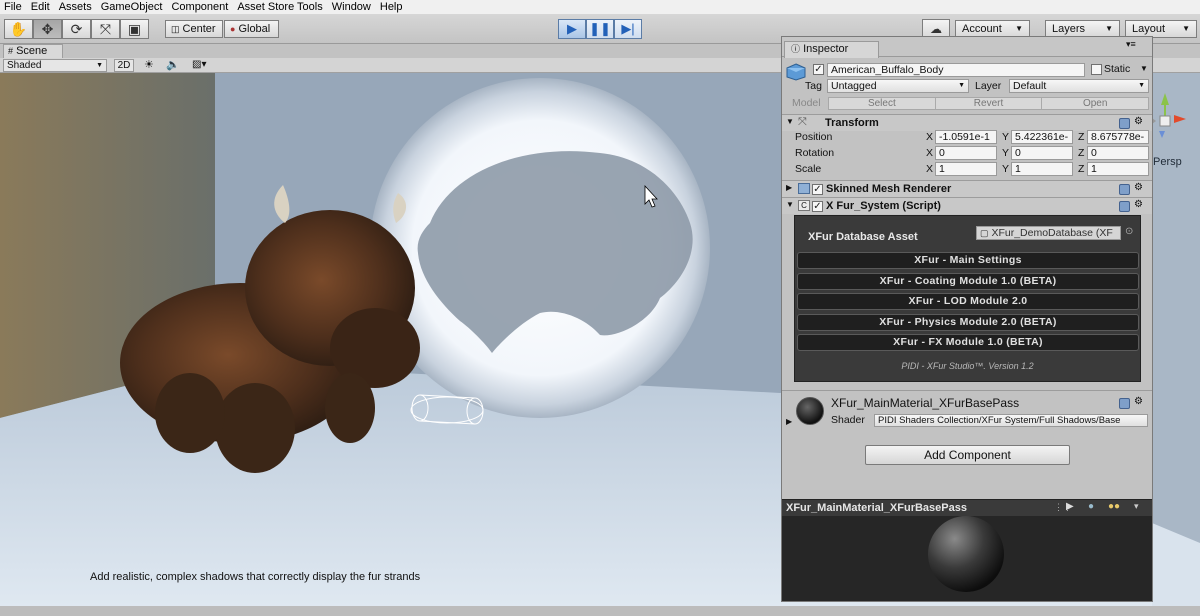 This screenshot has height=616, width=1200. What do you see at coordinates (967, 455) in the screenshot?
I see `add-component-button: Add Component` at bounding box center [967, 455].